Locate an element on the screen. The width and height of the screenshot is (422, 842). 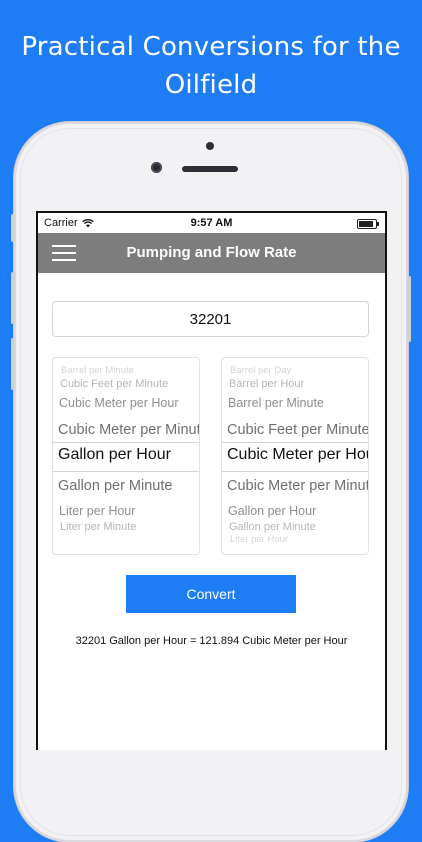
amount-input is located at coordinates (210, 319).